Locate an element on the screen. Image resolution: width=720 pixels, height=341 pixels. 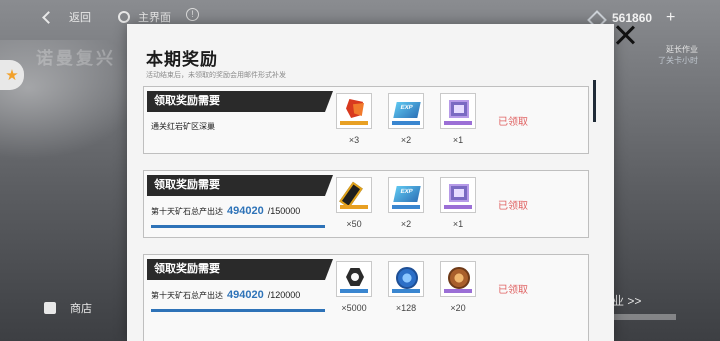
back-button: 返回 is located at coordinates (66, 17).